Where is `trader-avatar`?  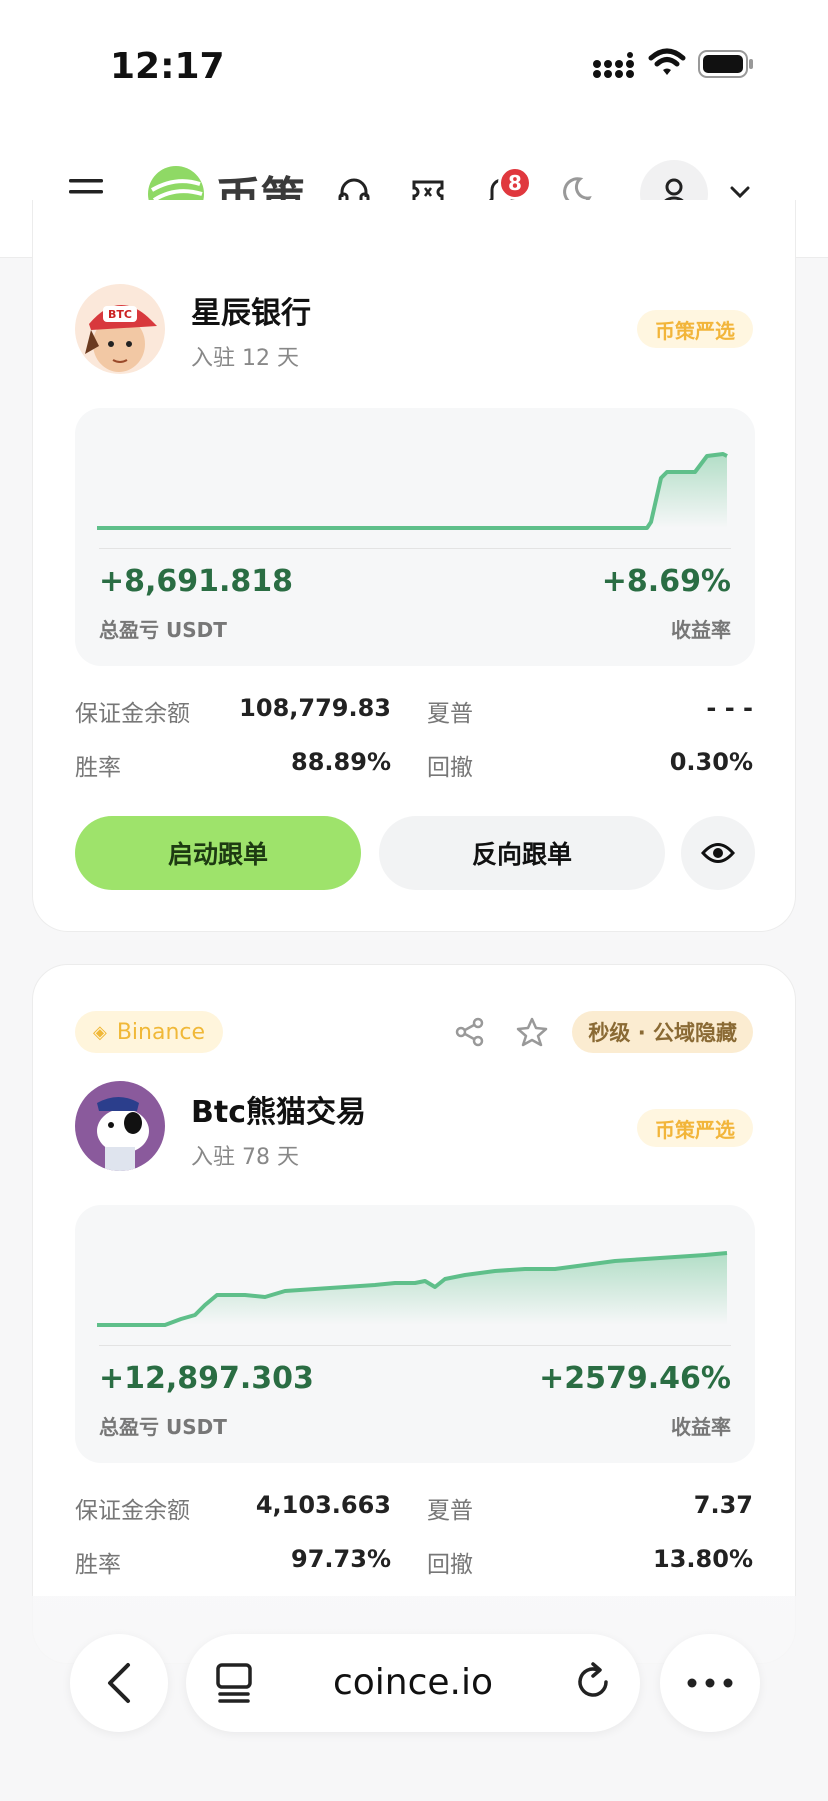 trader-avatar is located at coordinates (120, 1126).